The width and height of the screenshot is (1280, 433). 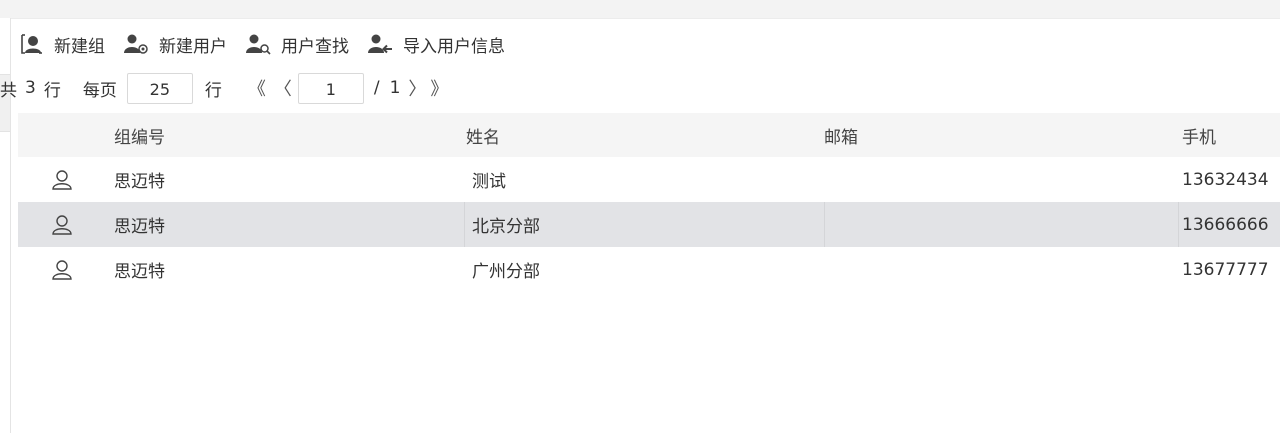 What do you see at coordinates (489, 182) in the screenshot?
I see `name-cell: 测试` at bounding box center [489, 182].